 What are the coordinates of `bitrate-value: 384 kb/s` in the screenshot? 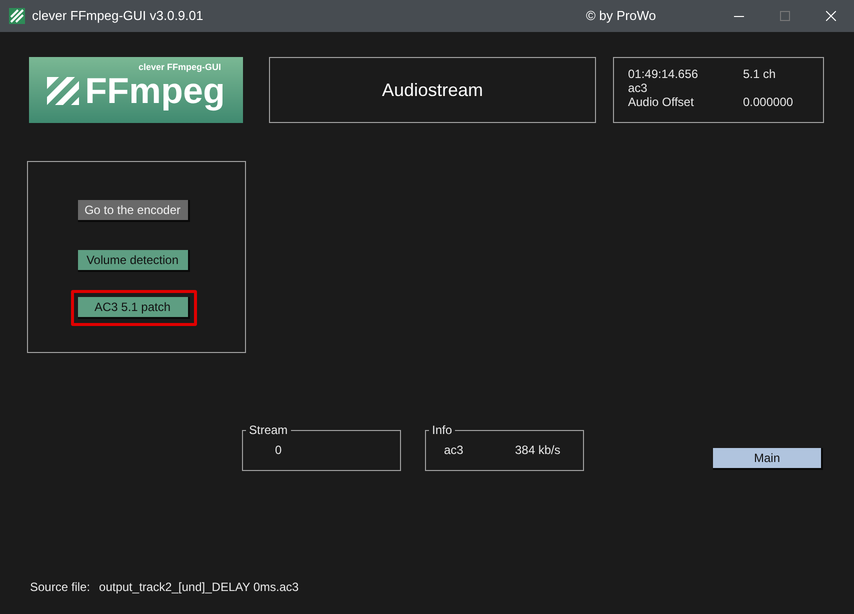 It's located at (537, 450).